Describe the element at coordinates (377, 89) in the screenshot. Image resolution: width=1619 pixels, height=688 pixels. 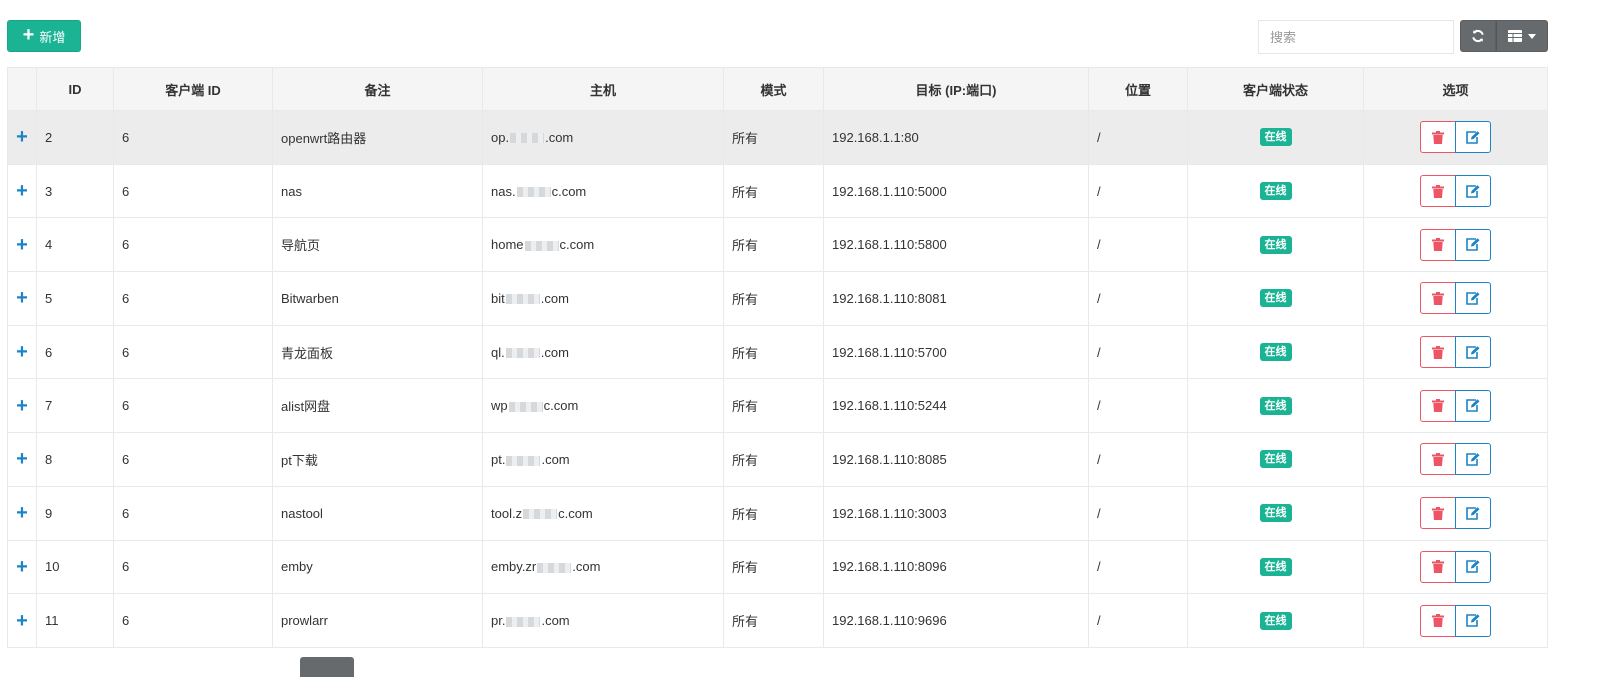
I see `header-remark: 备注` at that location.